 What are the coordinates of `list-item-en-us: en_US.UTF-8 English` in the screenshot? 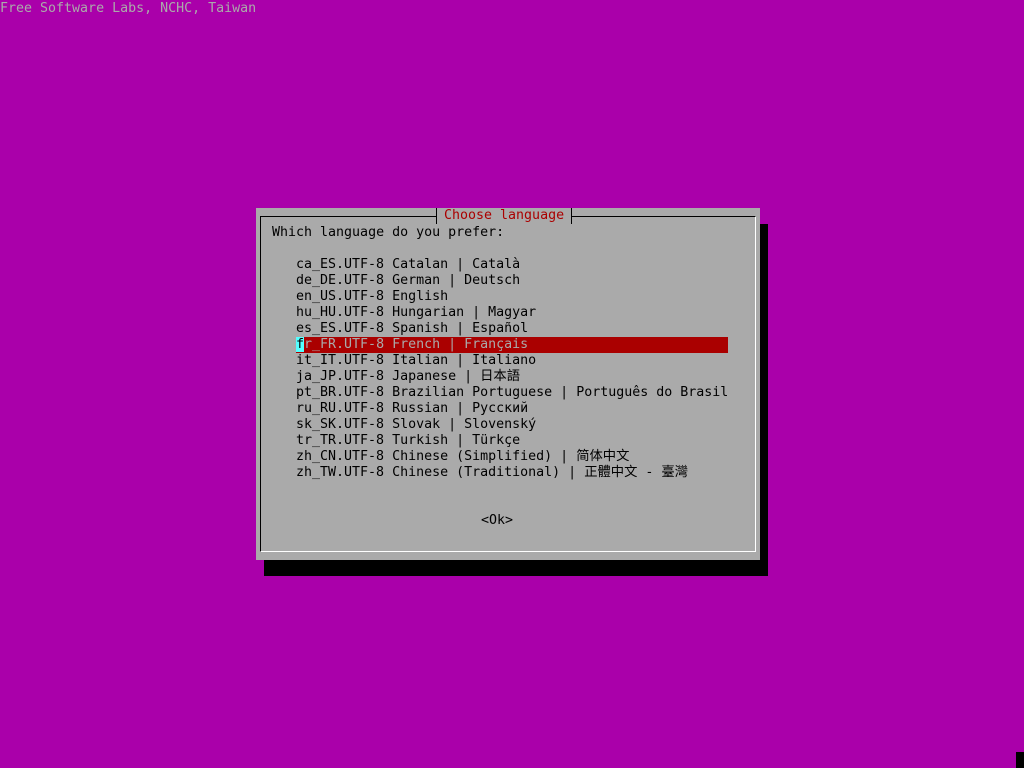 It's located at (512, 297).